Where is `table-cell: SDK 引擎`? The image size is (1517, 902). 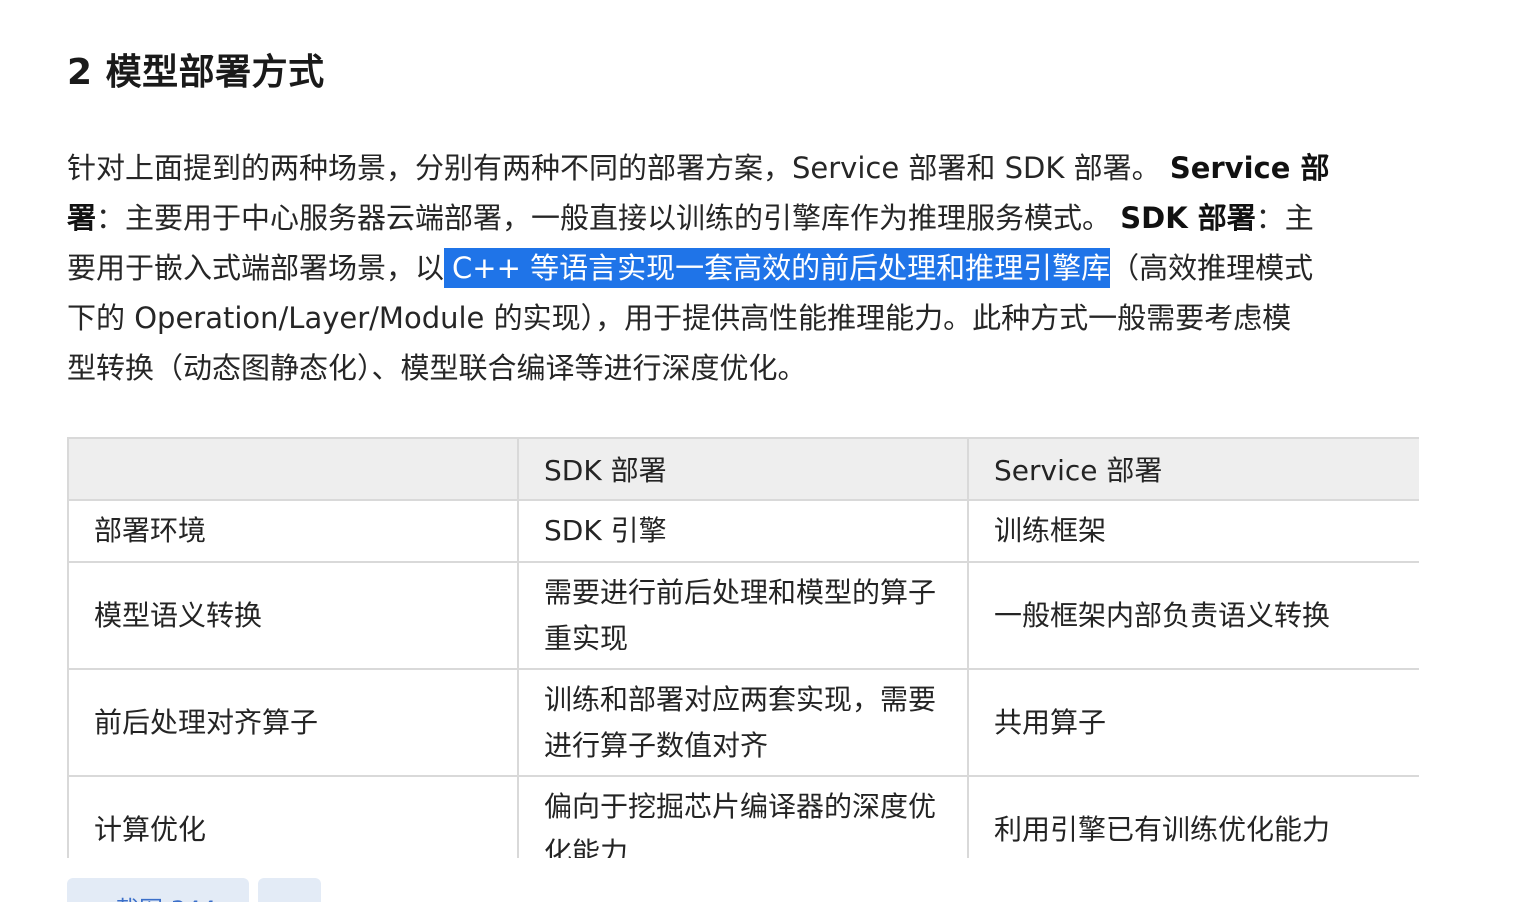
table-cell: SDK 引擎 is located at coordinates (743, 531).